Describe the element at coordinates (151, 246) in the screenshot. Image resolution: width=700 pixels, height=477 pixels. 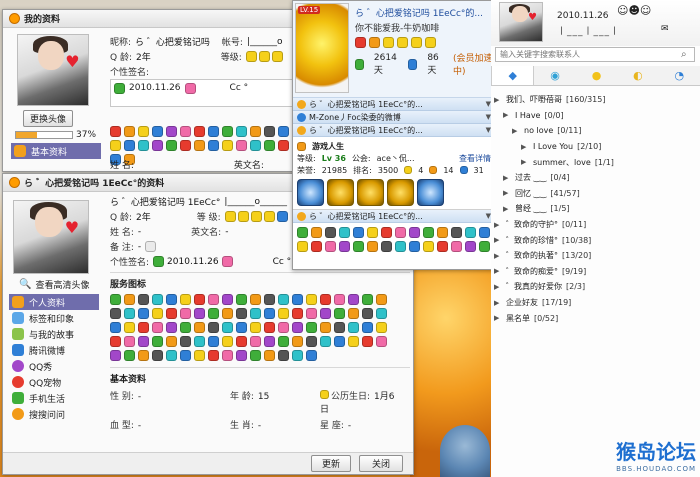
I see `edit-icon` at that location.